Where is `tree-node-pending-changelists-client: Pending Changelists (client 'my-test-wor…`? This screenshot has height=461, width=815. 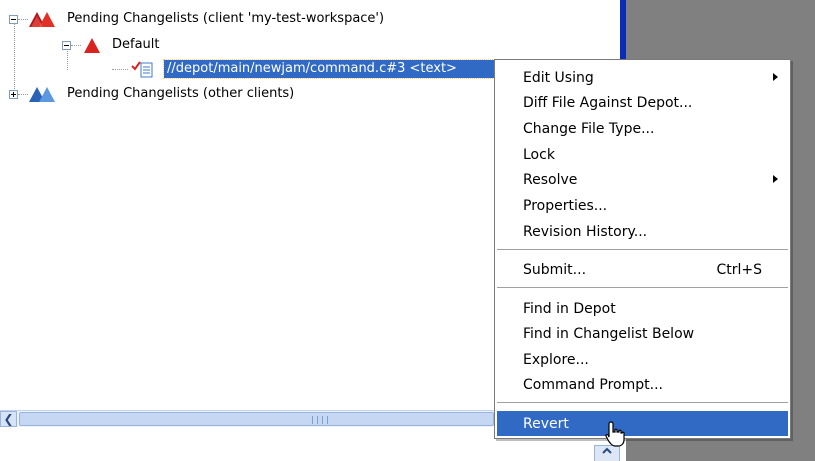 tree-node-pending-changelists-client: Pending Changelists (client 'my-test-wor… is located at coordinates (198, 19).